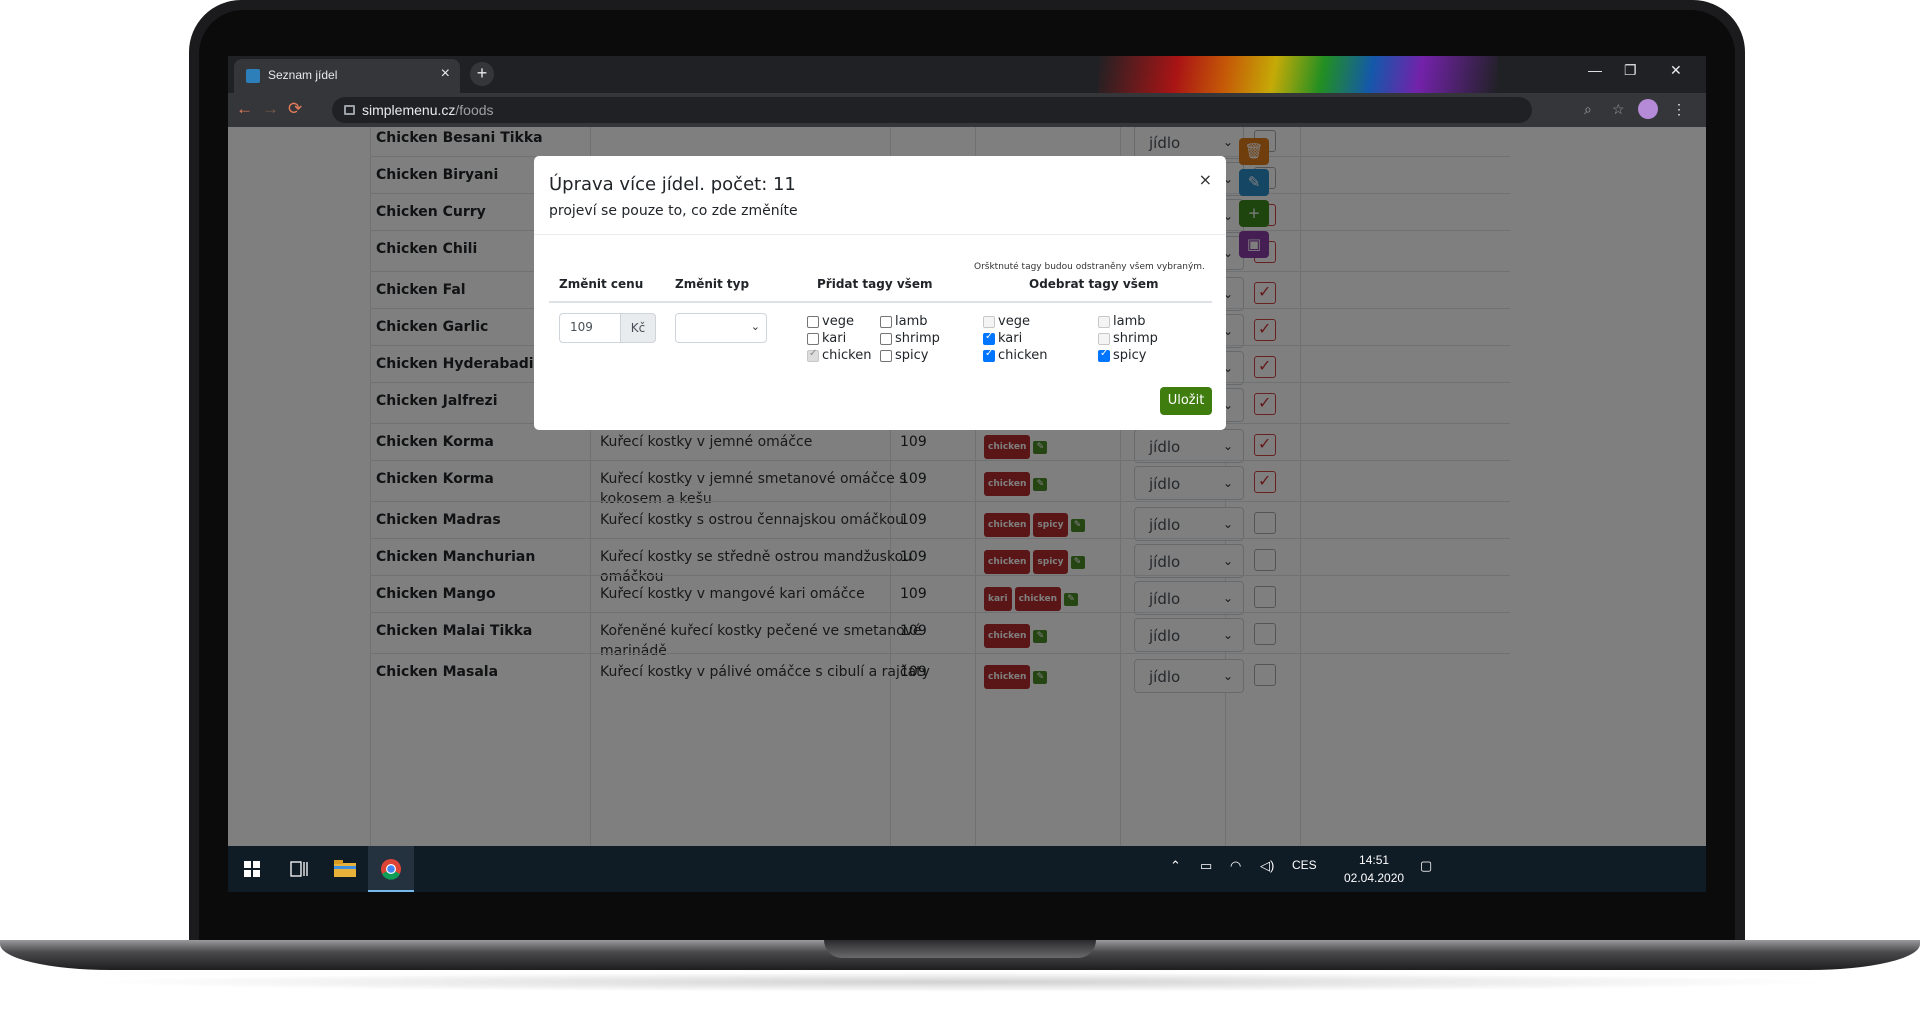 The height and width of the screenshot is (1011, 1920). Describe the element at coordinates (638, 328) in the screenshot. I see `price-unit: Kč` at that location.